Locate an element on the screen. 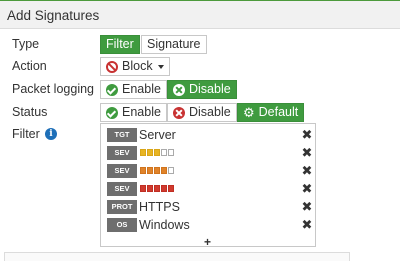 This screenshot has height=261, width=400. status-default-button: ⚙ Default is located at coordinates (271, 112).